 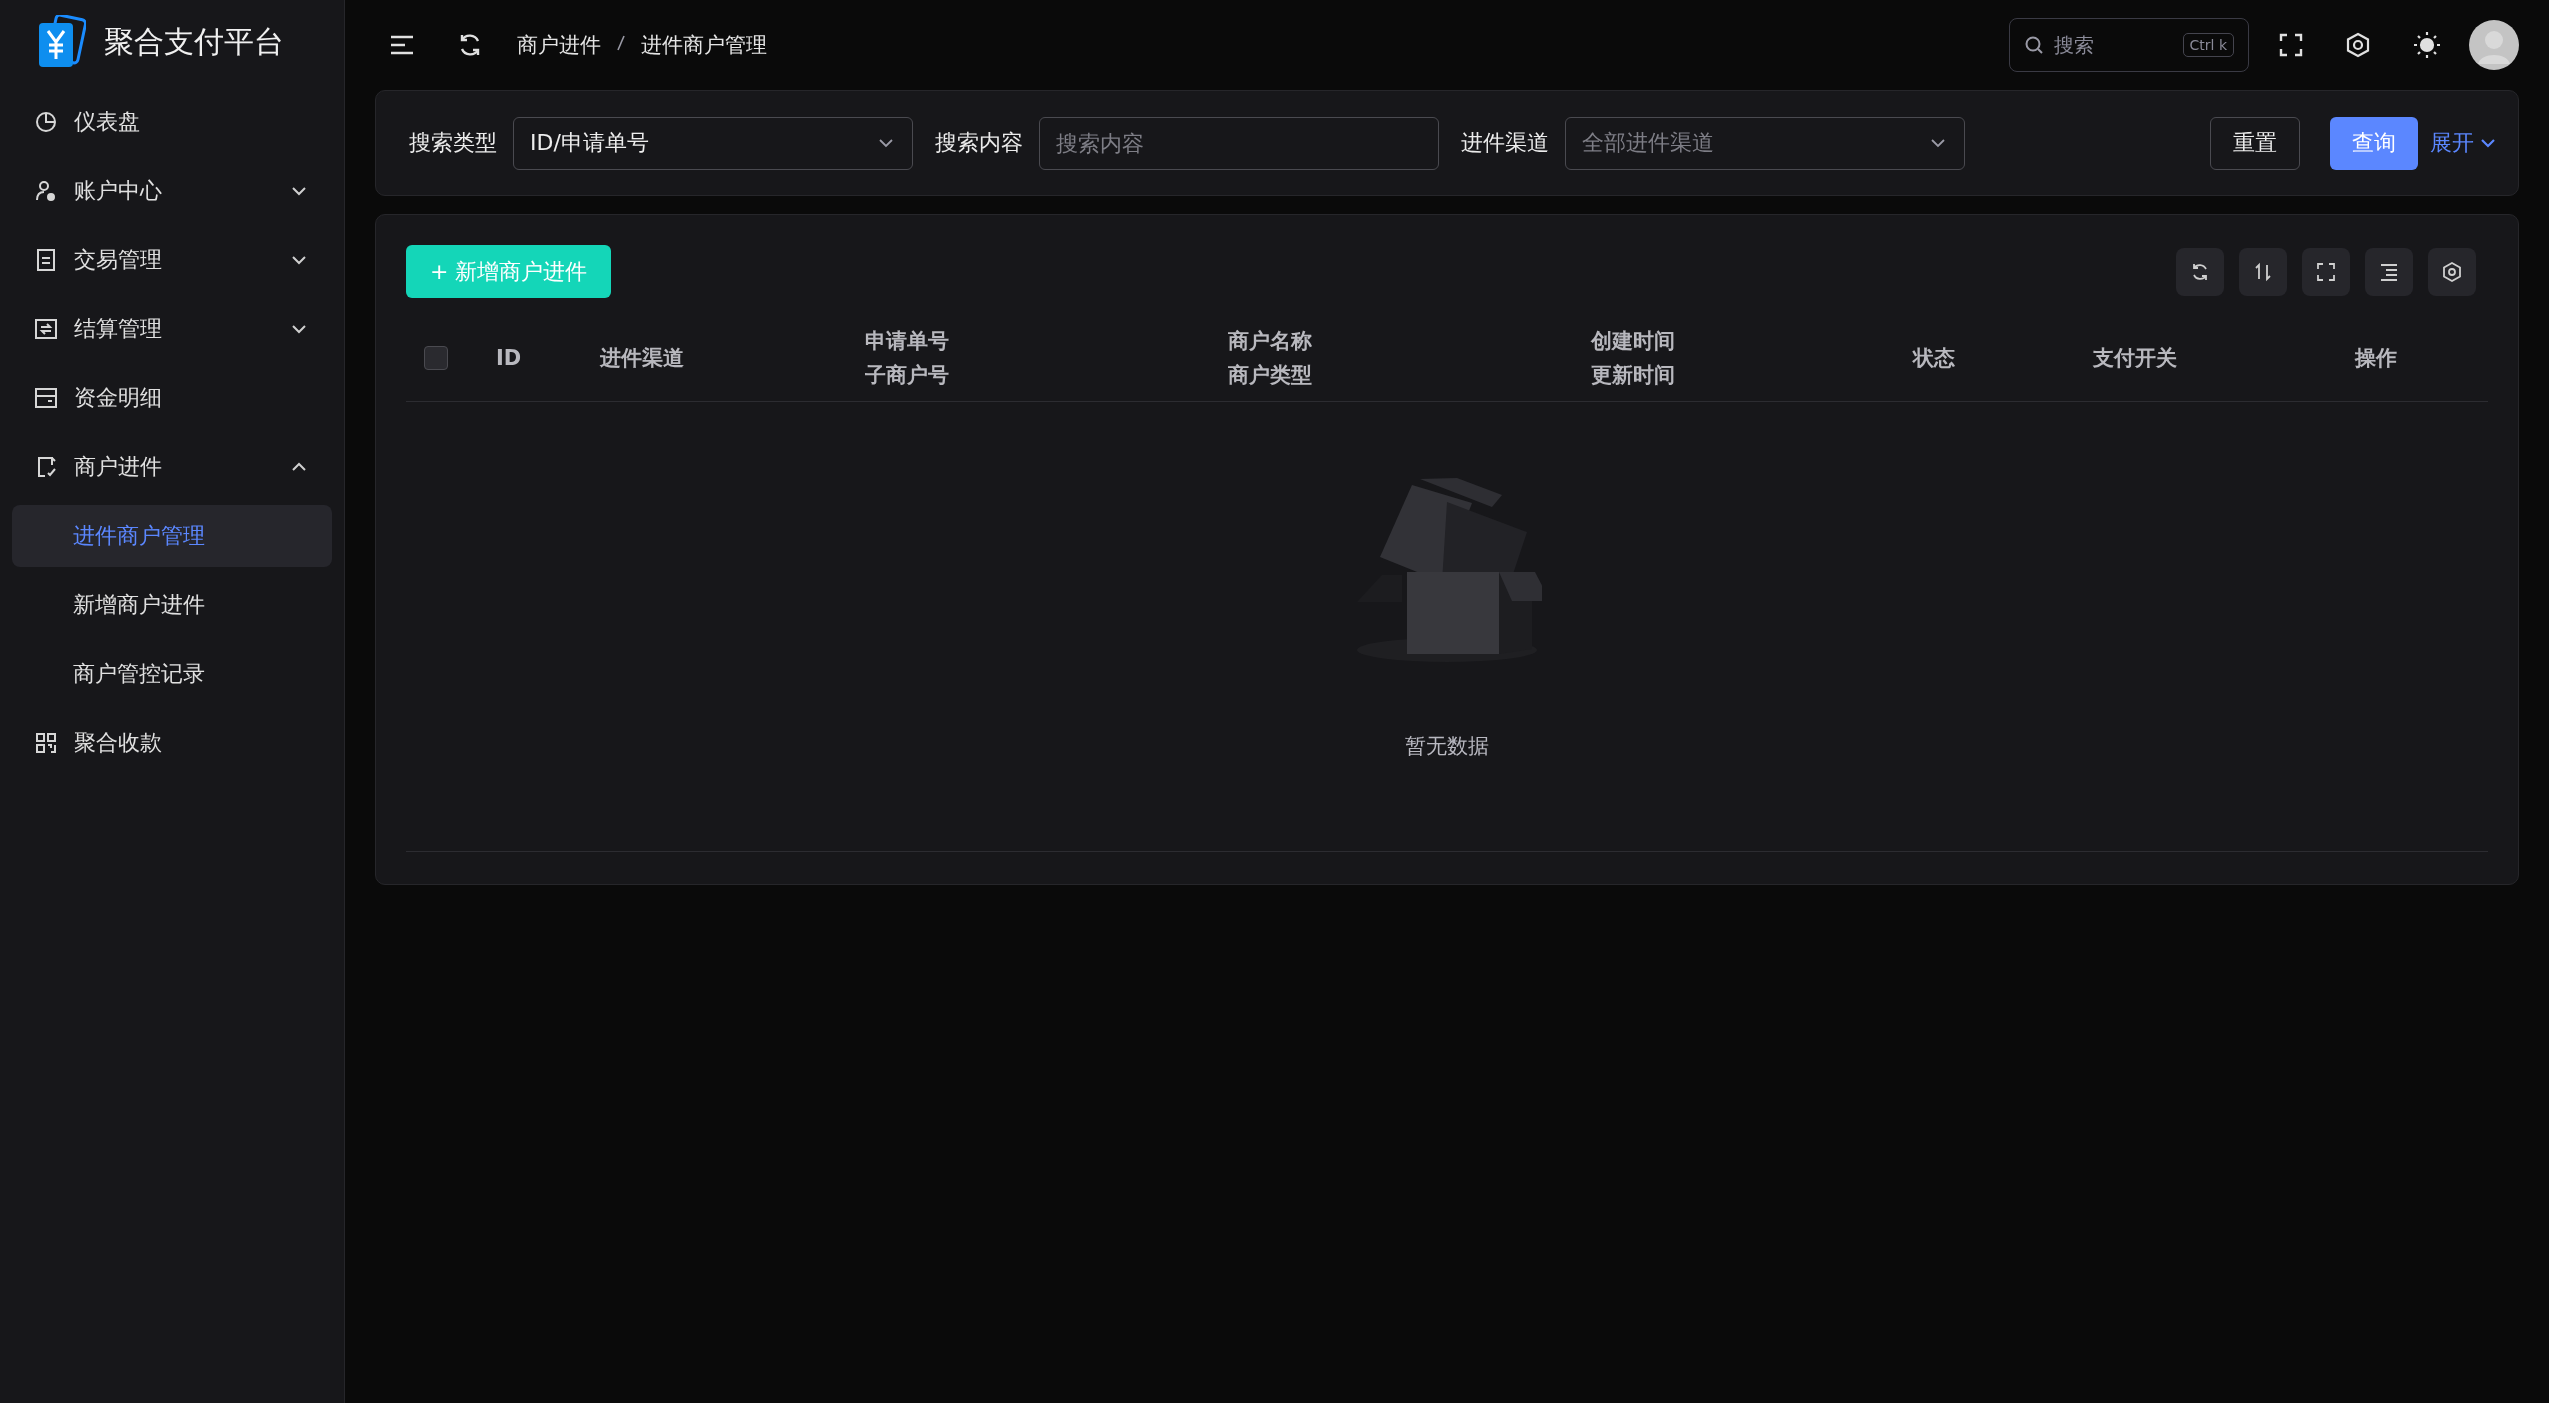 I want to click on field-label: 搜索内容, so click(x=979, y=143).